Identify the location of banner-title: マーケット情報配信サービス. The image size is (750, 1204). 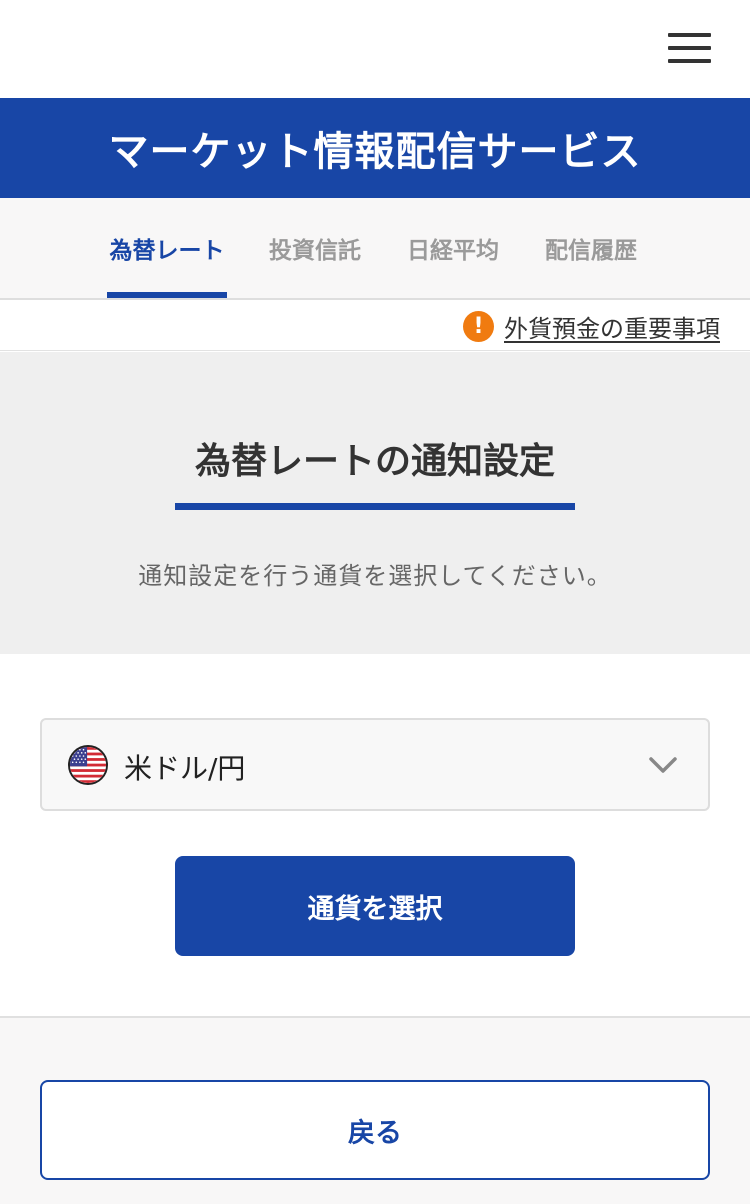
(375, 152).